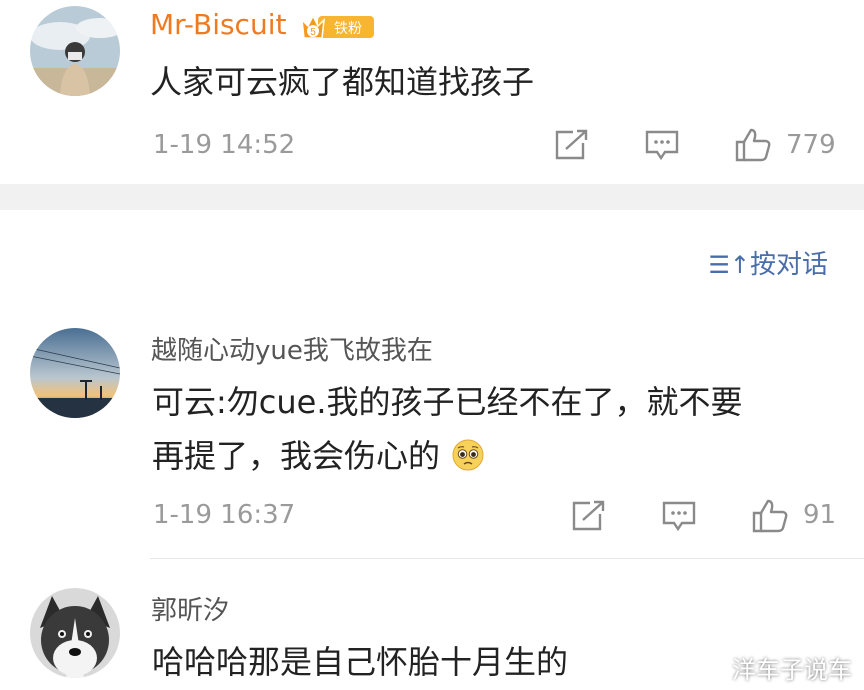 The height and width of the screenshot is (690, 864). What do you see at coordinates (342, 82) in the screenshot?
I see `comment-text: 人家可云疯了都知道找孩子` at bounding box center [342, 82].